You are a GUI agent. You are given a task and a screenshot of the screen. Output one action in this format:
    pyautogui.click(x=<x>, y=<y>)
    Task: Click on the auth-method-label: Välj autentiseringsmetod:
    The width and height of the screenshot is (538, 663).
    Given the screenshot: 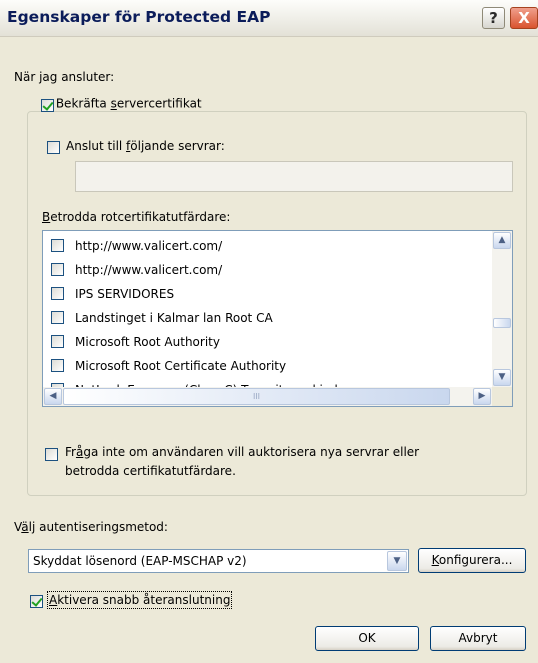 What is the action you would take?
    pyautogui.click(x=91, y=527)
    